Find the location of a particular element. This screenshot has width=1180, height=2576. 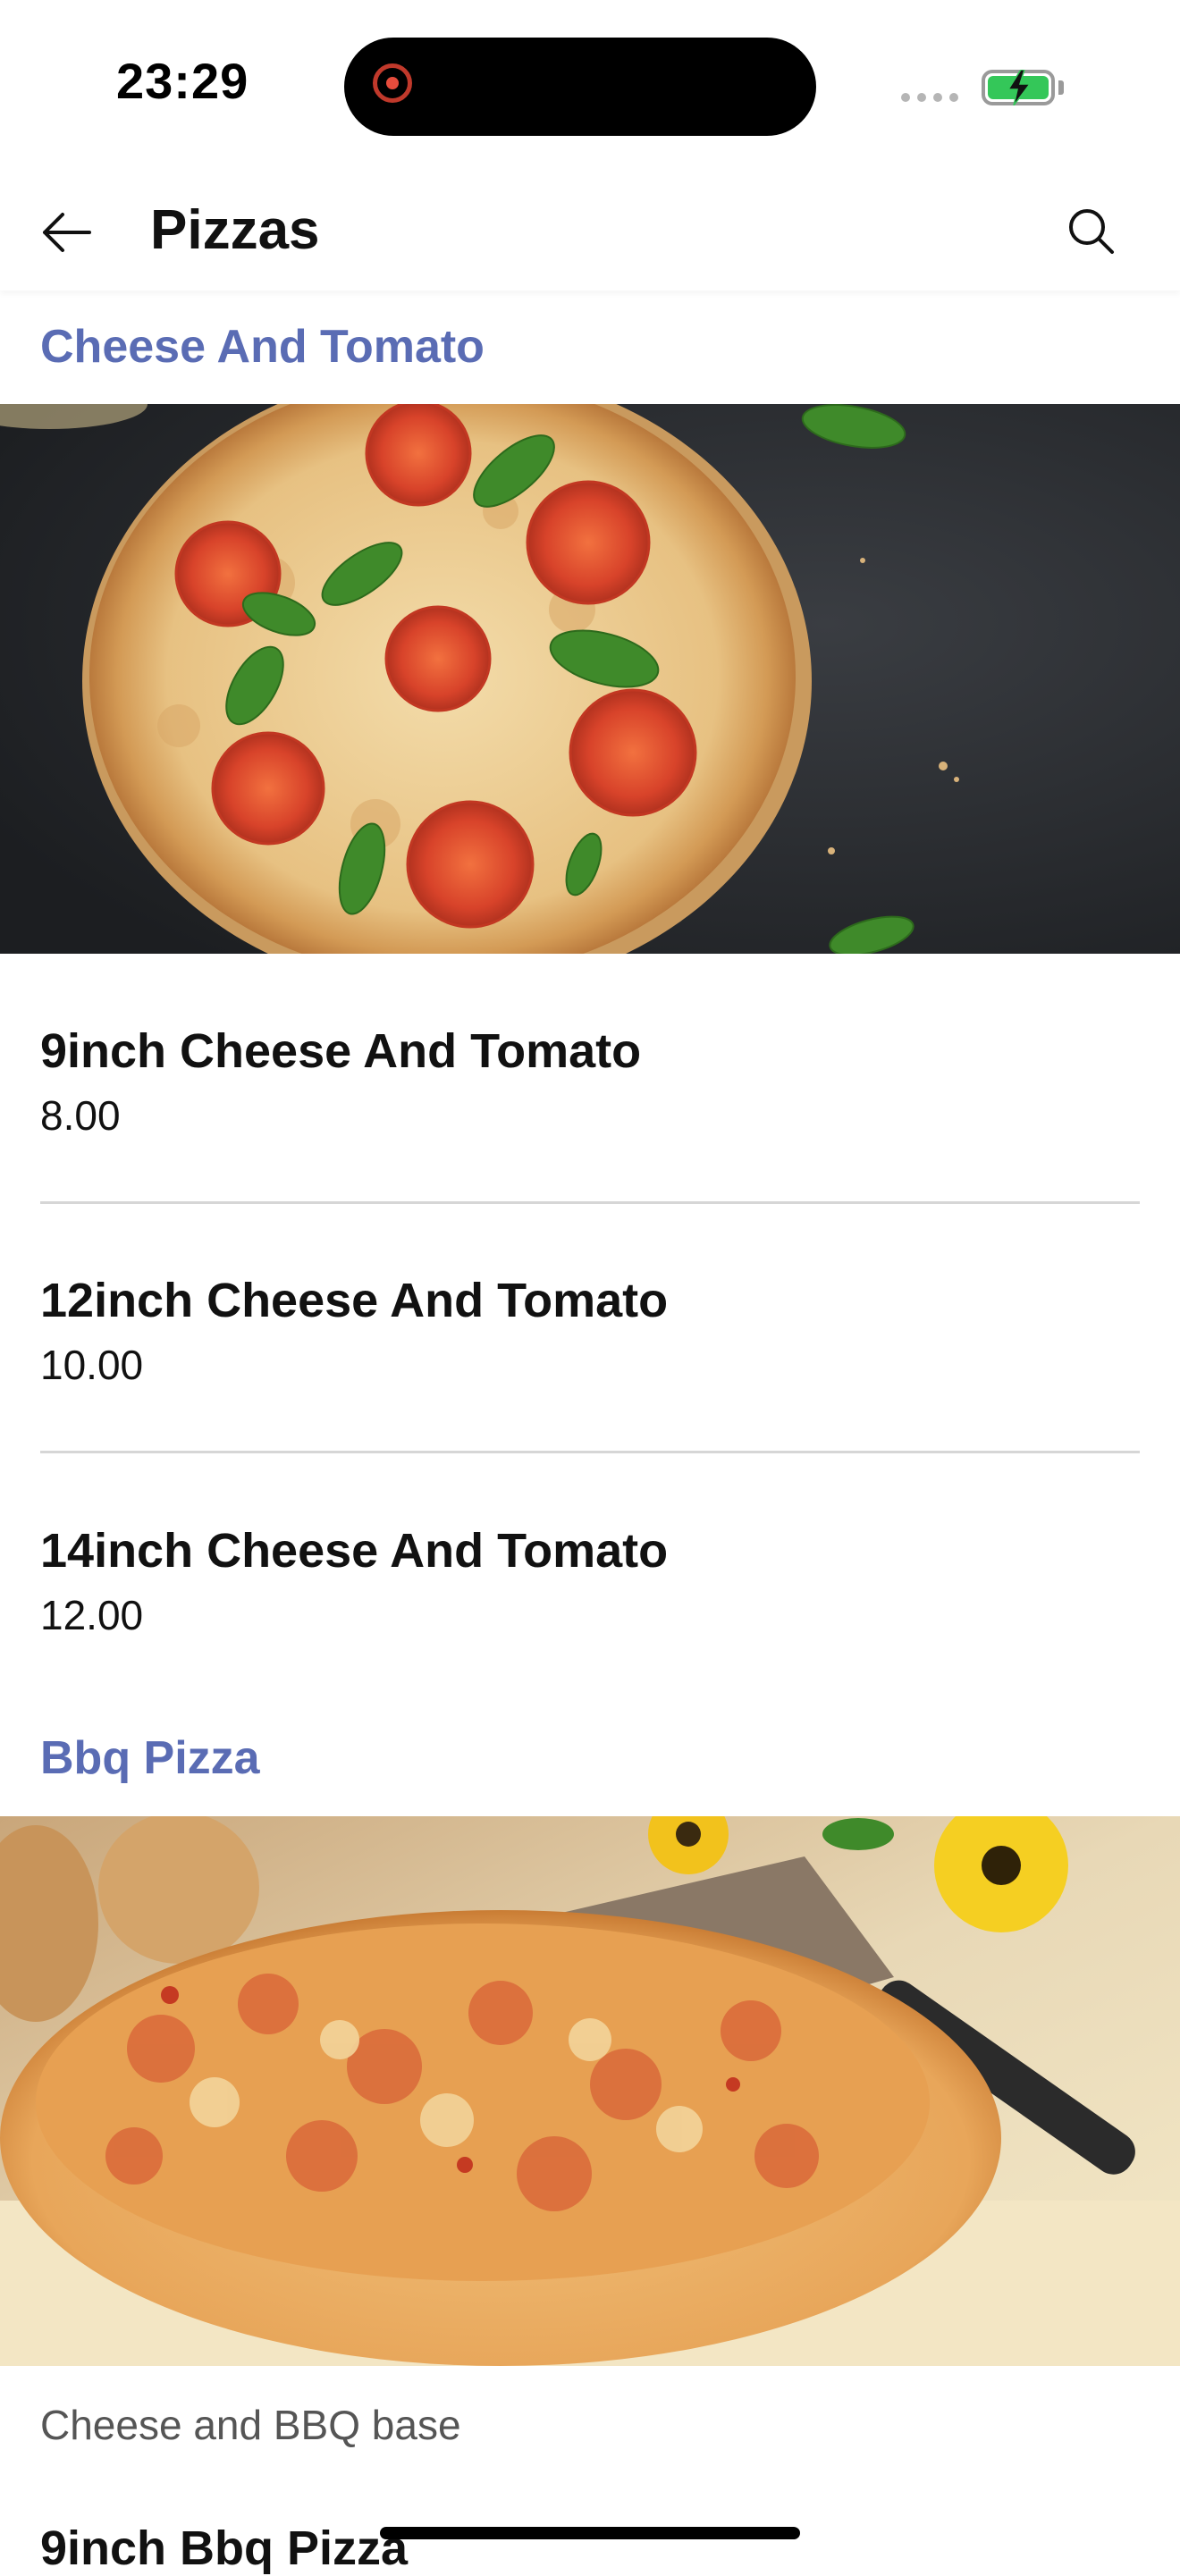

item-price: 8.00 is located at coordinates (80, 1116).